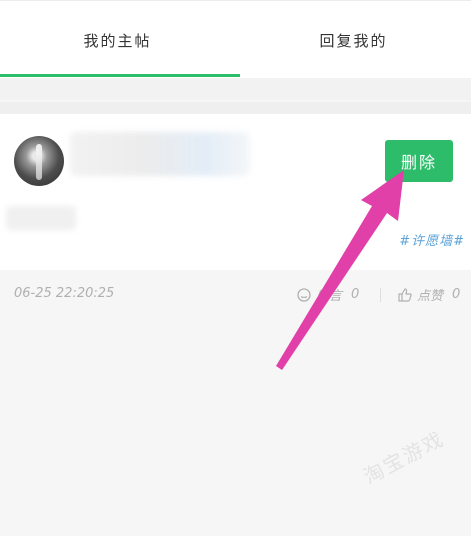 The height and width of the screenshot is (536, 471). I want to click on post-meta: 06-25 22:20:25 留言 0 点赞 0, so click(235, 295).